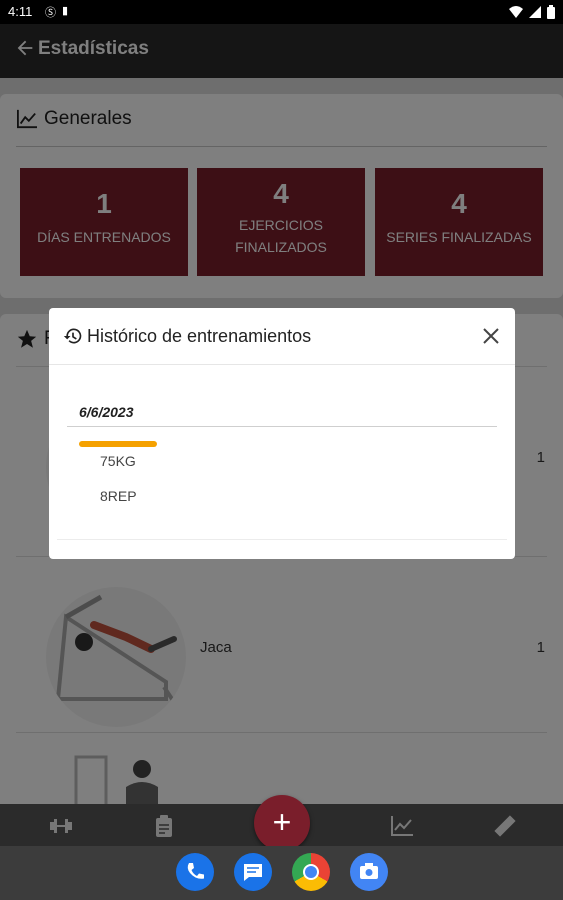 This screenshot has height=900, width=563. I want to click on chrome-app, so click(311, 872).